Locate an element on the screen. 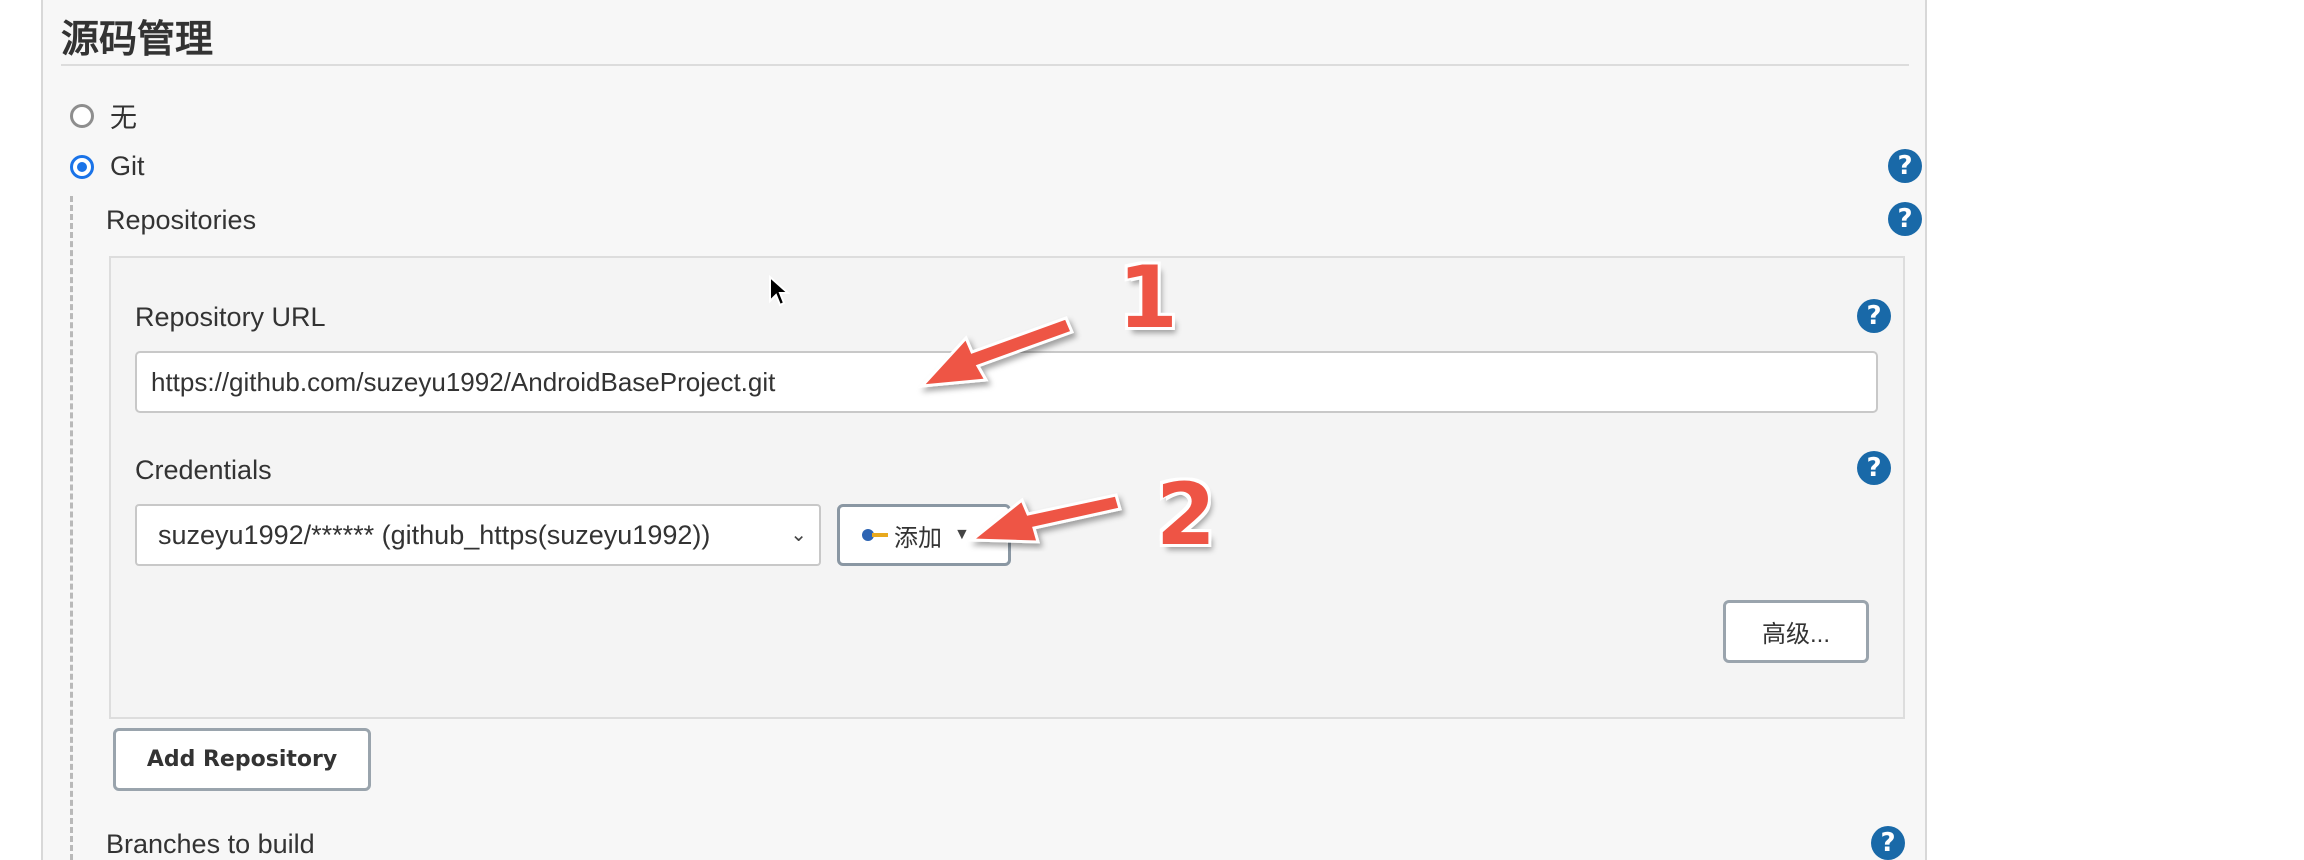 This screenshot has height=860, width=2304. annotation-number-2: 2 is located at coordinates (1186, 515).